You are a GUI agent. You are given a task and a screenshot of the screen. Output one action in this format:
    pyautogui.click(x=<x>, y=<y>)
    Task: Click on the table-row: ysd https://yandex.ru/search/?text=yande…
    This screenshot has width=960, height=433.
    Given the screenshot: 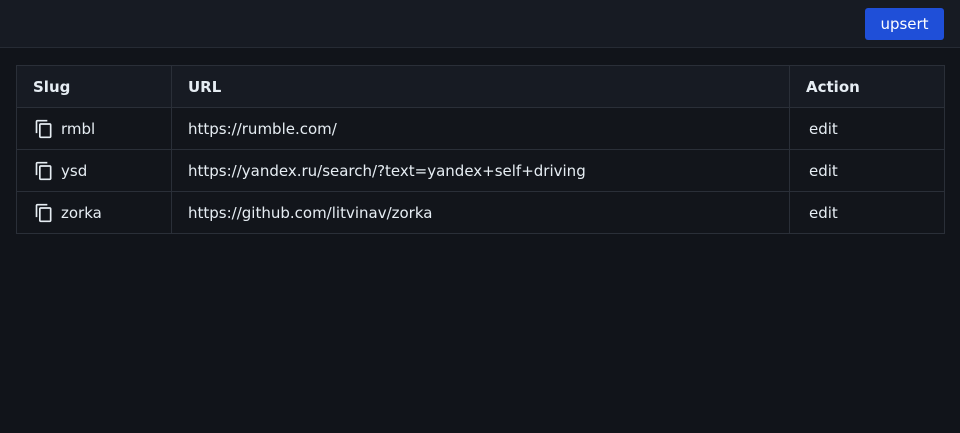 What is the action you would take?
    pyautogui.click(x=480, y=170)
    